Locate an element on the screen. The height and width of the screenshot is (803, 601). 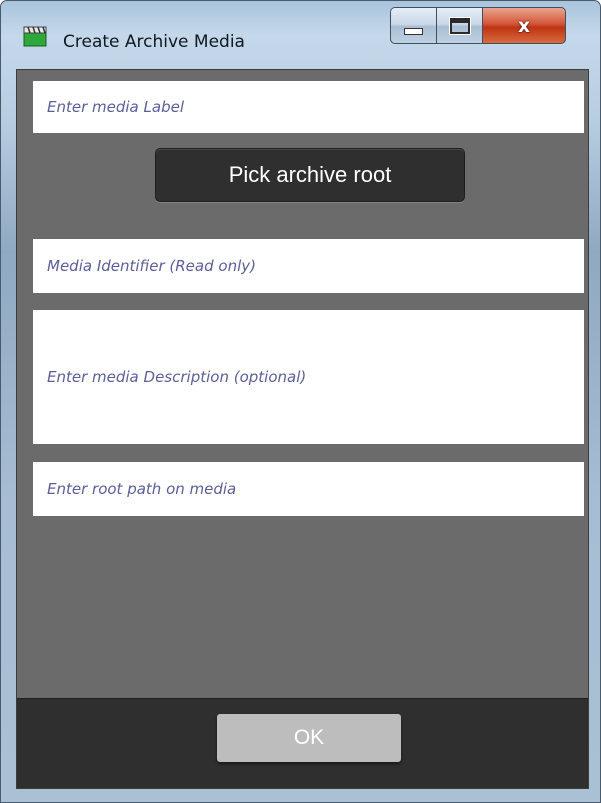
media-label-input is located at coordinates (308, 107).